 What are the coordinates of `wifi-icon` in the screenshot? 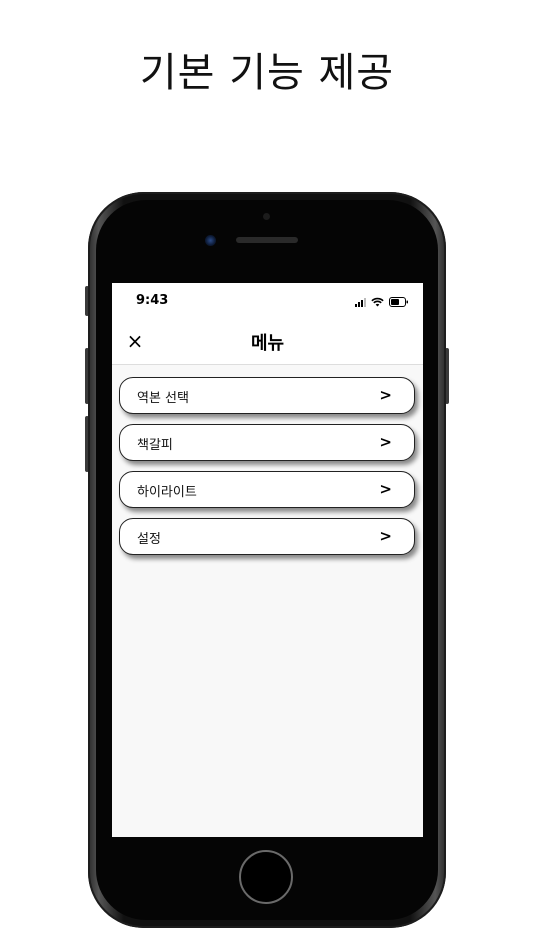 It's located at (377, 302).